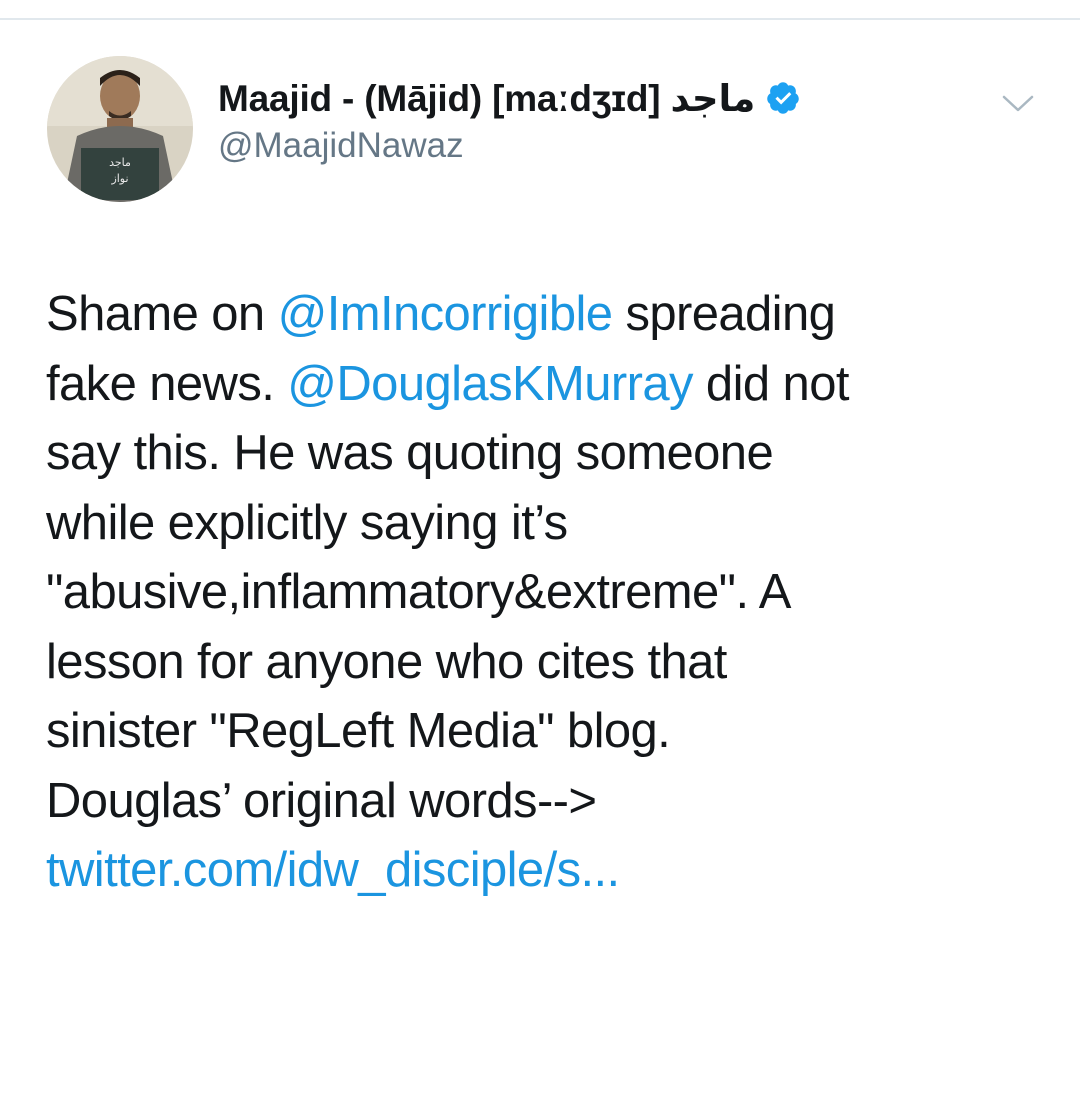 The image size is (1080, 1102). Describe the element at coordinates (771, 383) in the screenshot. I see `text-segment: did not` at that location.